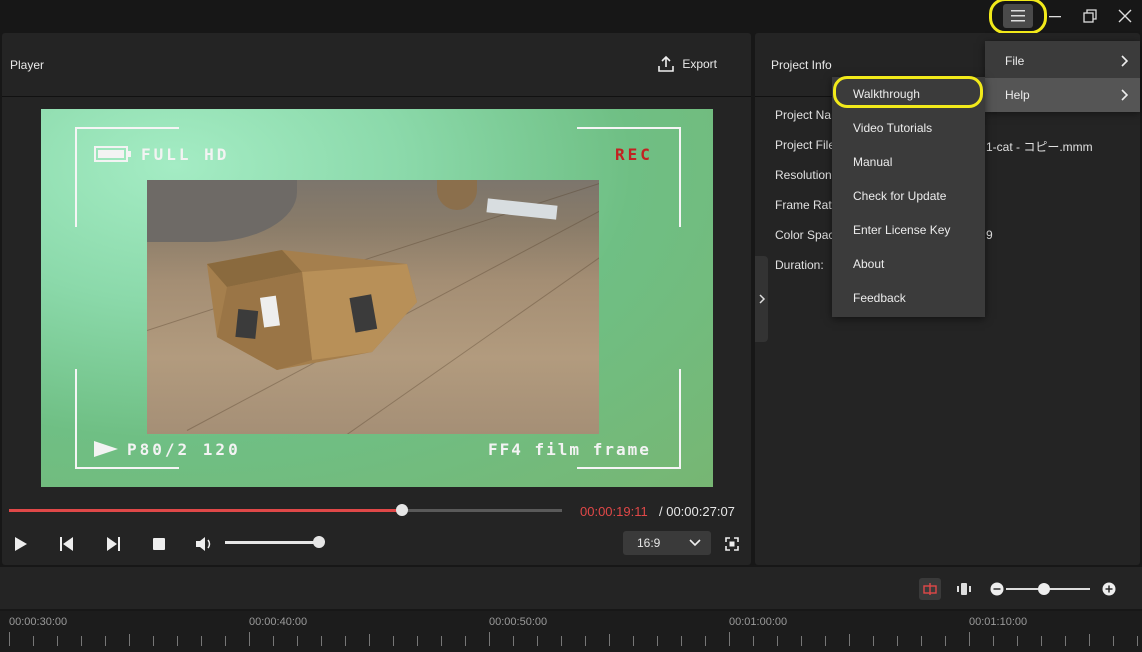 The width and height of the screenshot is (1142, 652). What do you see at coordinates (629, 177) in the screenshot?
I see `viewfinder-corner-tr` at bounding box center [629, 177].